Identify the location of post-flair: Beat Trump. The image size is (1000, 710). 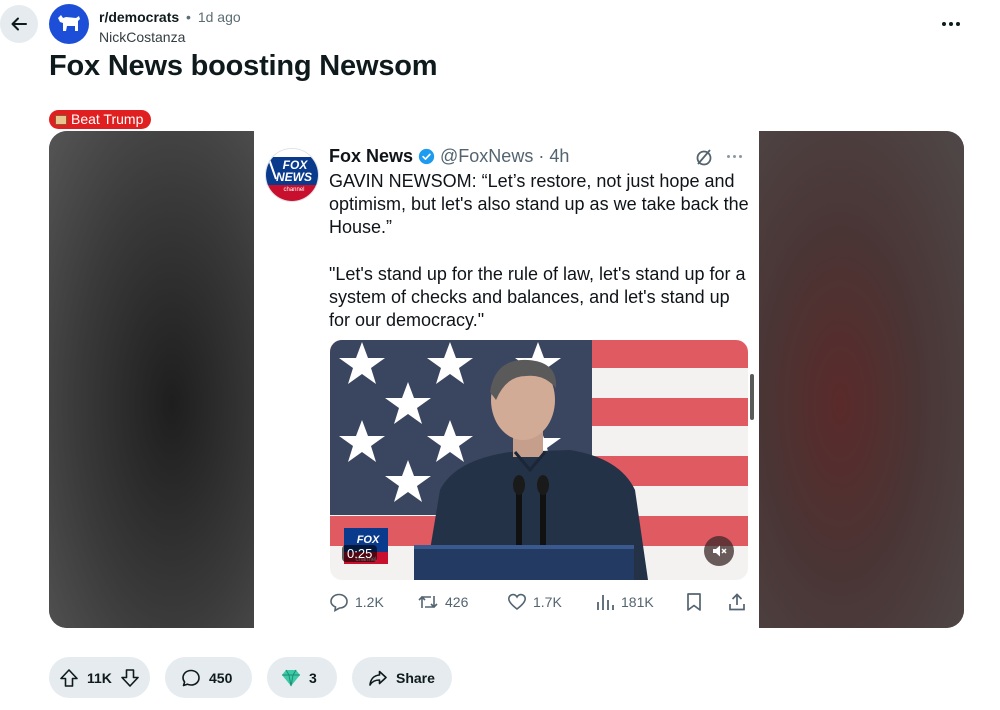
(100, 119).